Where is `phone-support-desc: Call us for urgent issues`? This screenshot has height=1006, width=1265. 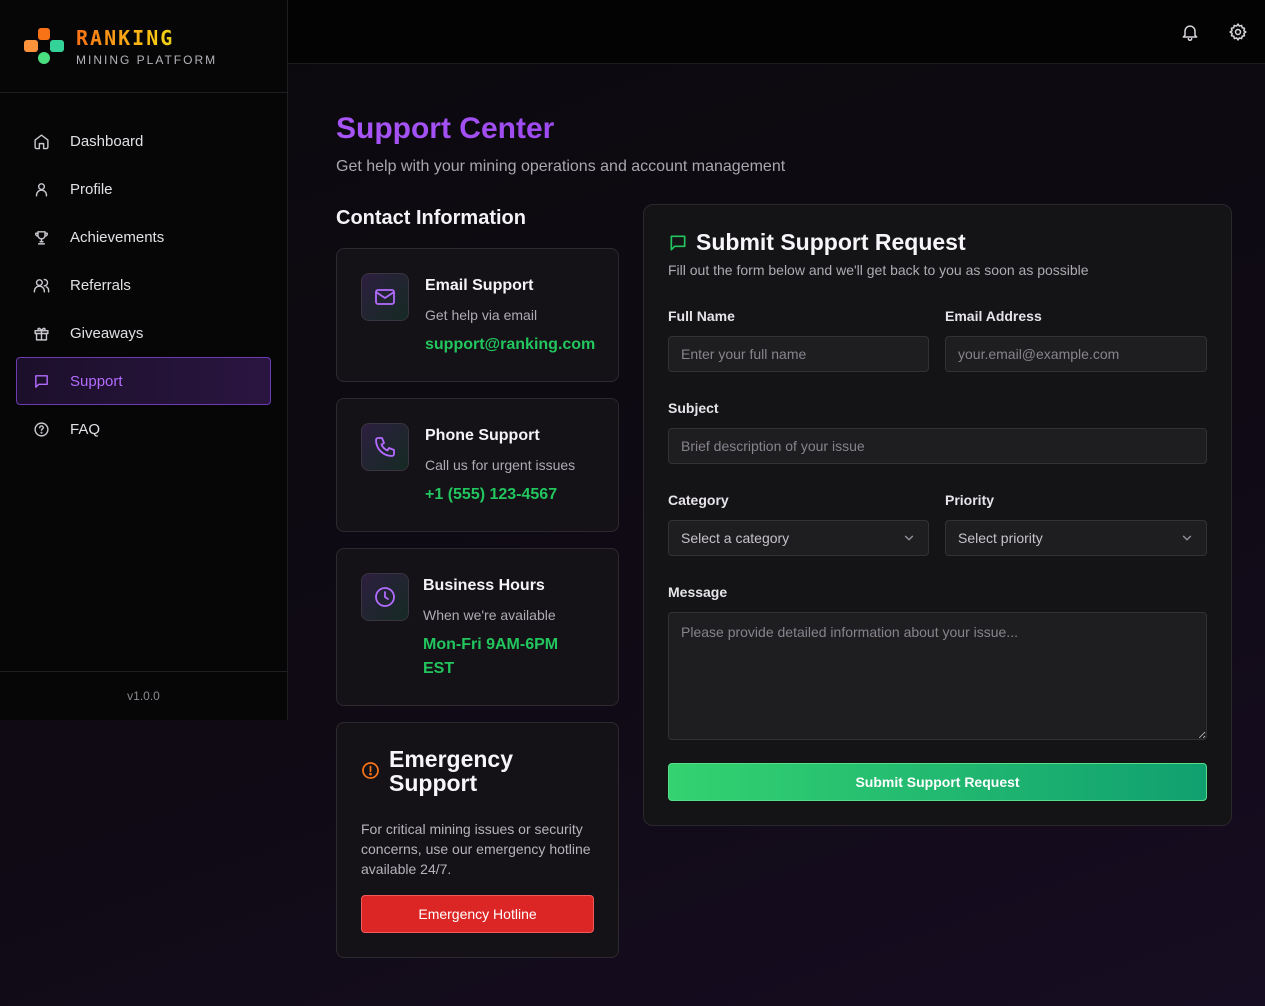
phone-support-desc: Call us for urgent issues is located at coordinates (500, 465).